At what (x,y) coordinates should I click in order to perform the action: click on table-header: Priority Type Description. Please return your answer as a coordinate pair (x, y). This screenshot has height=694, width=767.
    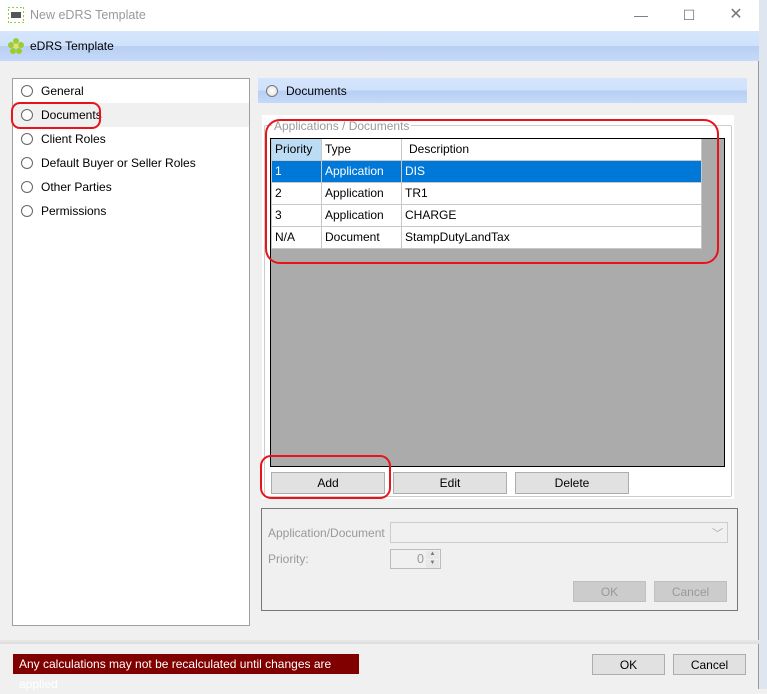
    Looking at the image, I should click on (486, 150).